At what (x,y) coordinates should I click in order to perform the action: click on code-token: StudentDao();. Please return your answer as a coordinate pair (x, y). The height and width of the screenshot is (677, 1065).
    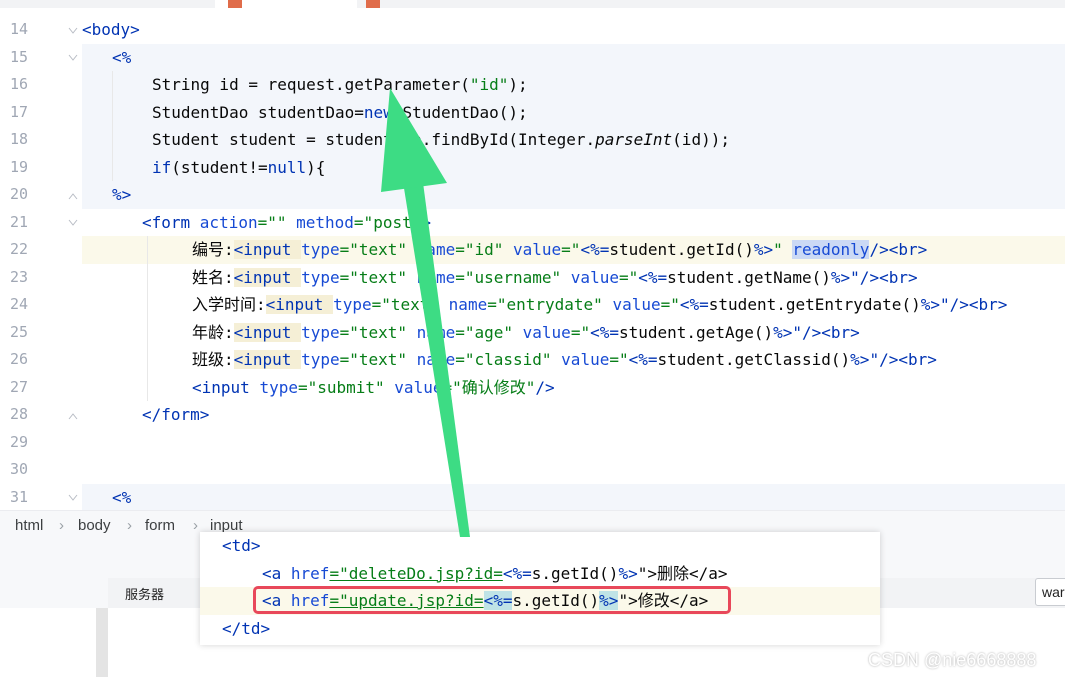
    Looking at the image, I should click on (460, 112).